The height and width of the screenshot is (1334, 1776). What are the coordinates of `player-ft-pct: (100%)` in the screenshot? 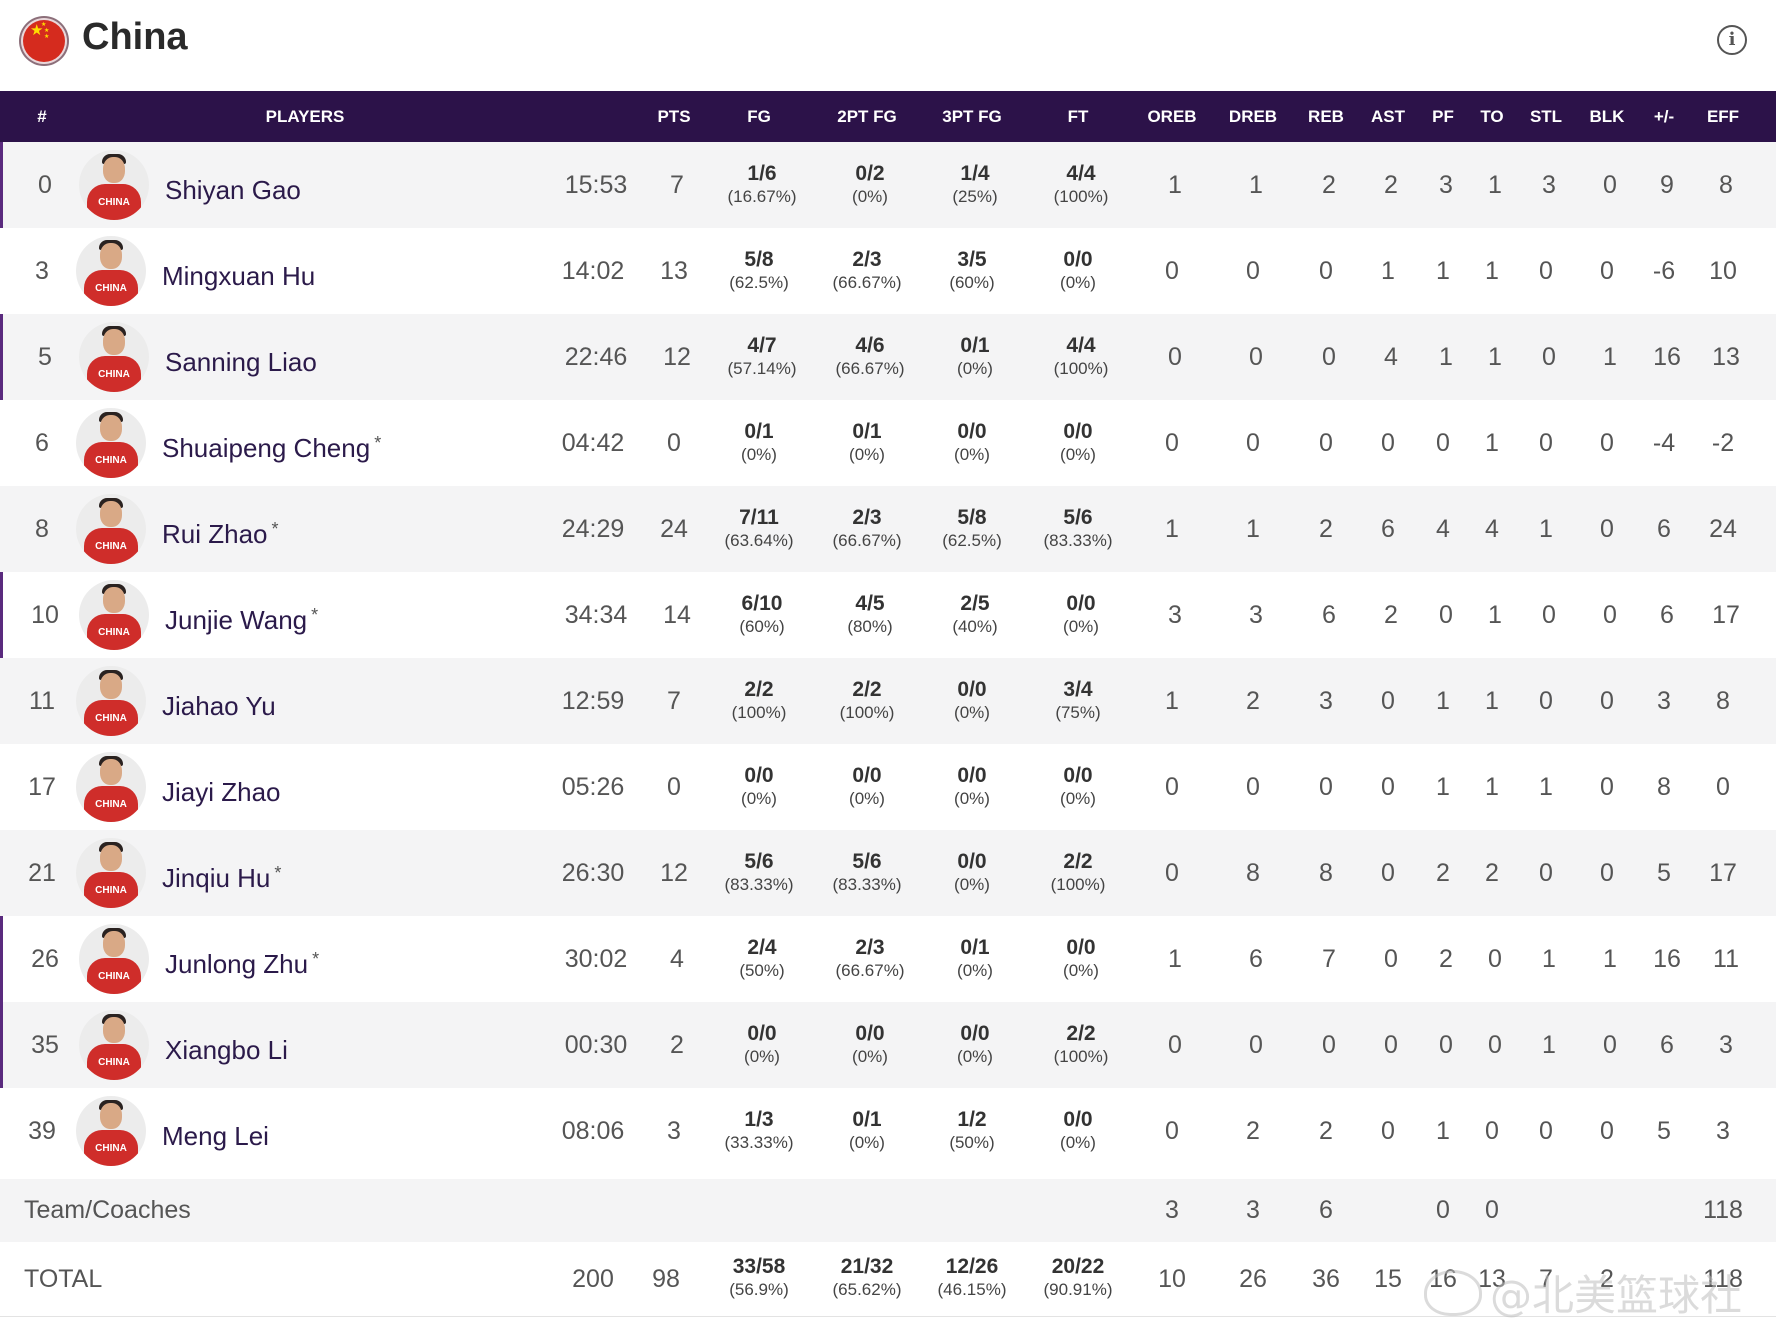 It's located at (1081, 196).